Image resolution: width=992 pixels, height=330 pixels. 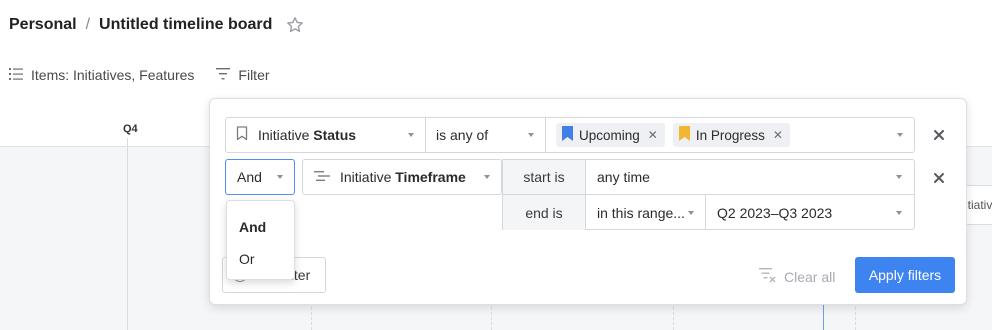 I want to click on clear-all-button: Clear all, so click(x=797, y=276).